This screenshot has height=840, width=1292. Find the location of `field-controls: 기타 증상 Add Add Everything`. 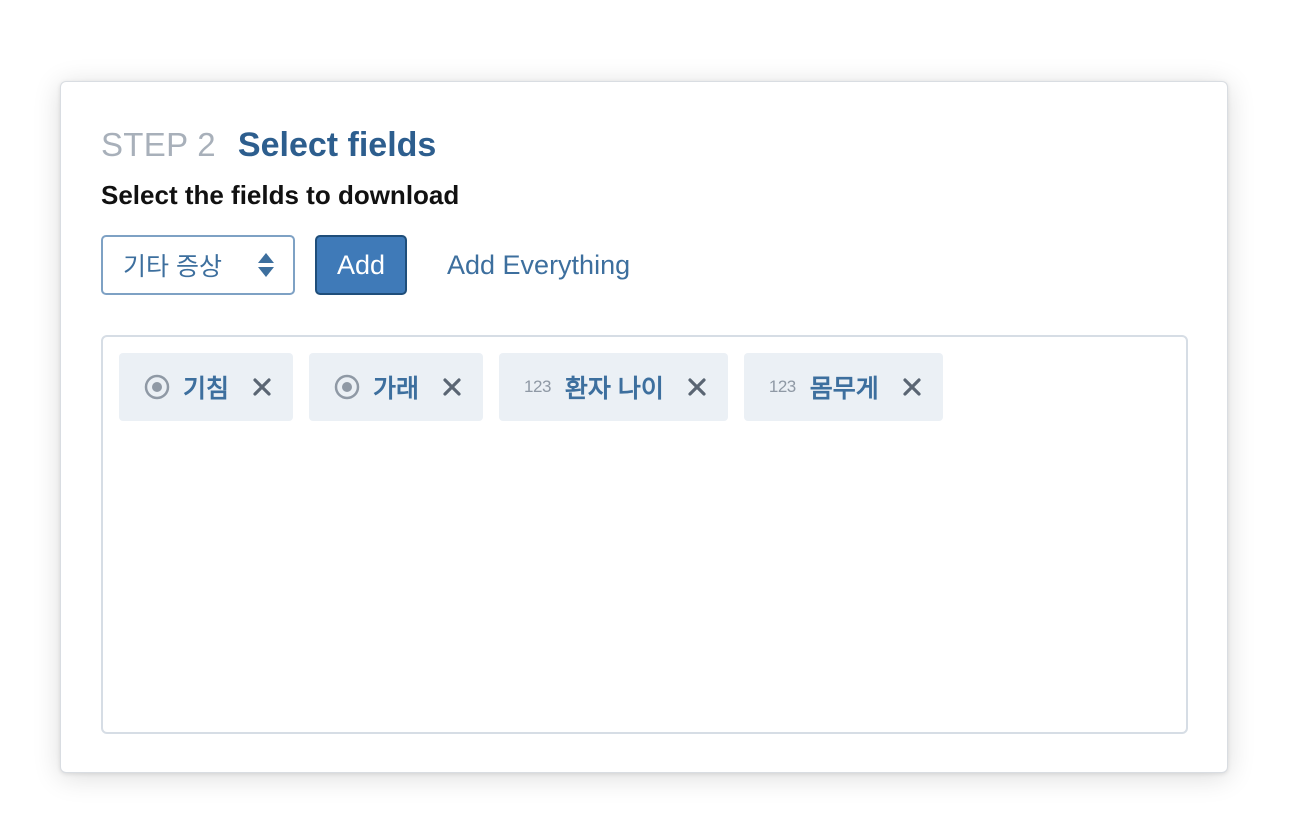

field-controls: 기타 증상 Add Add Everything is located at coordinates (365, 265).